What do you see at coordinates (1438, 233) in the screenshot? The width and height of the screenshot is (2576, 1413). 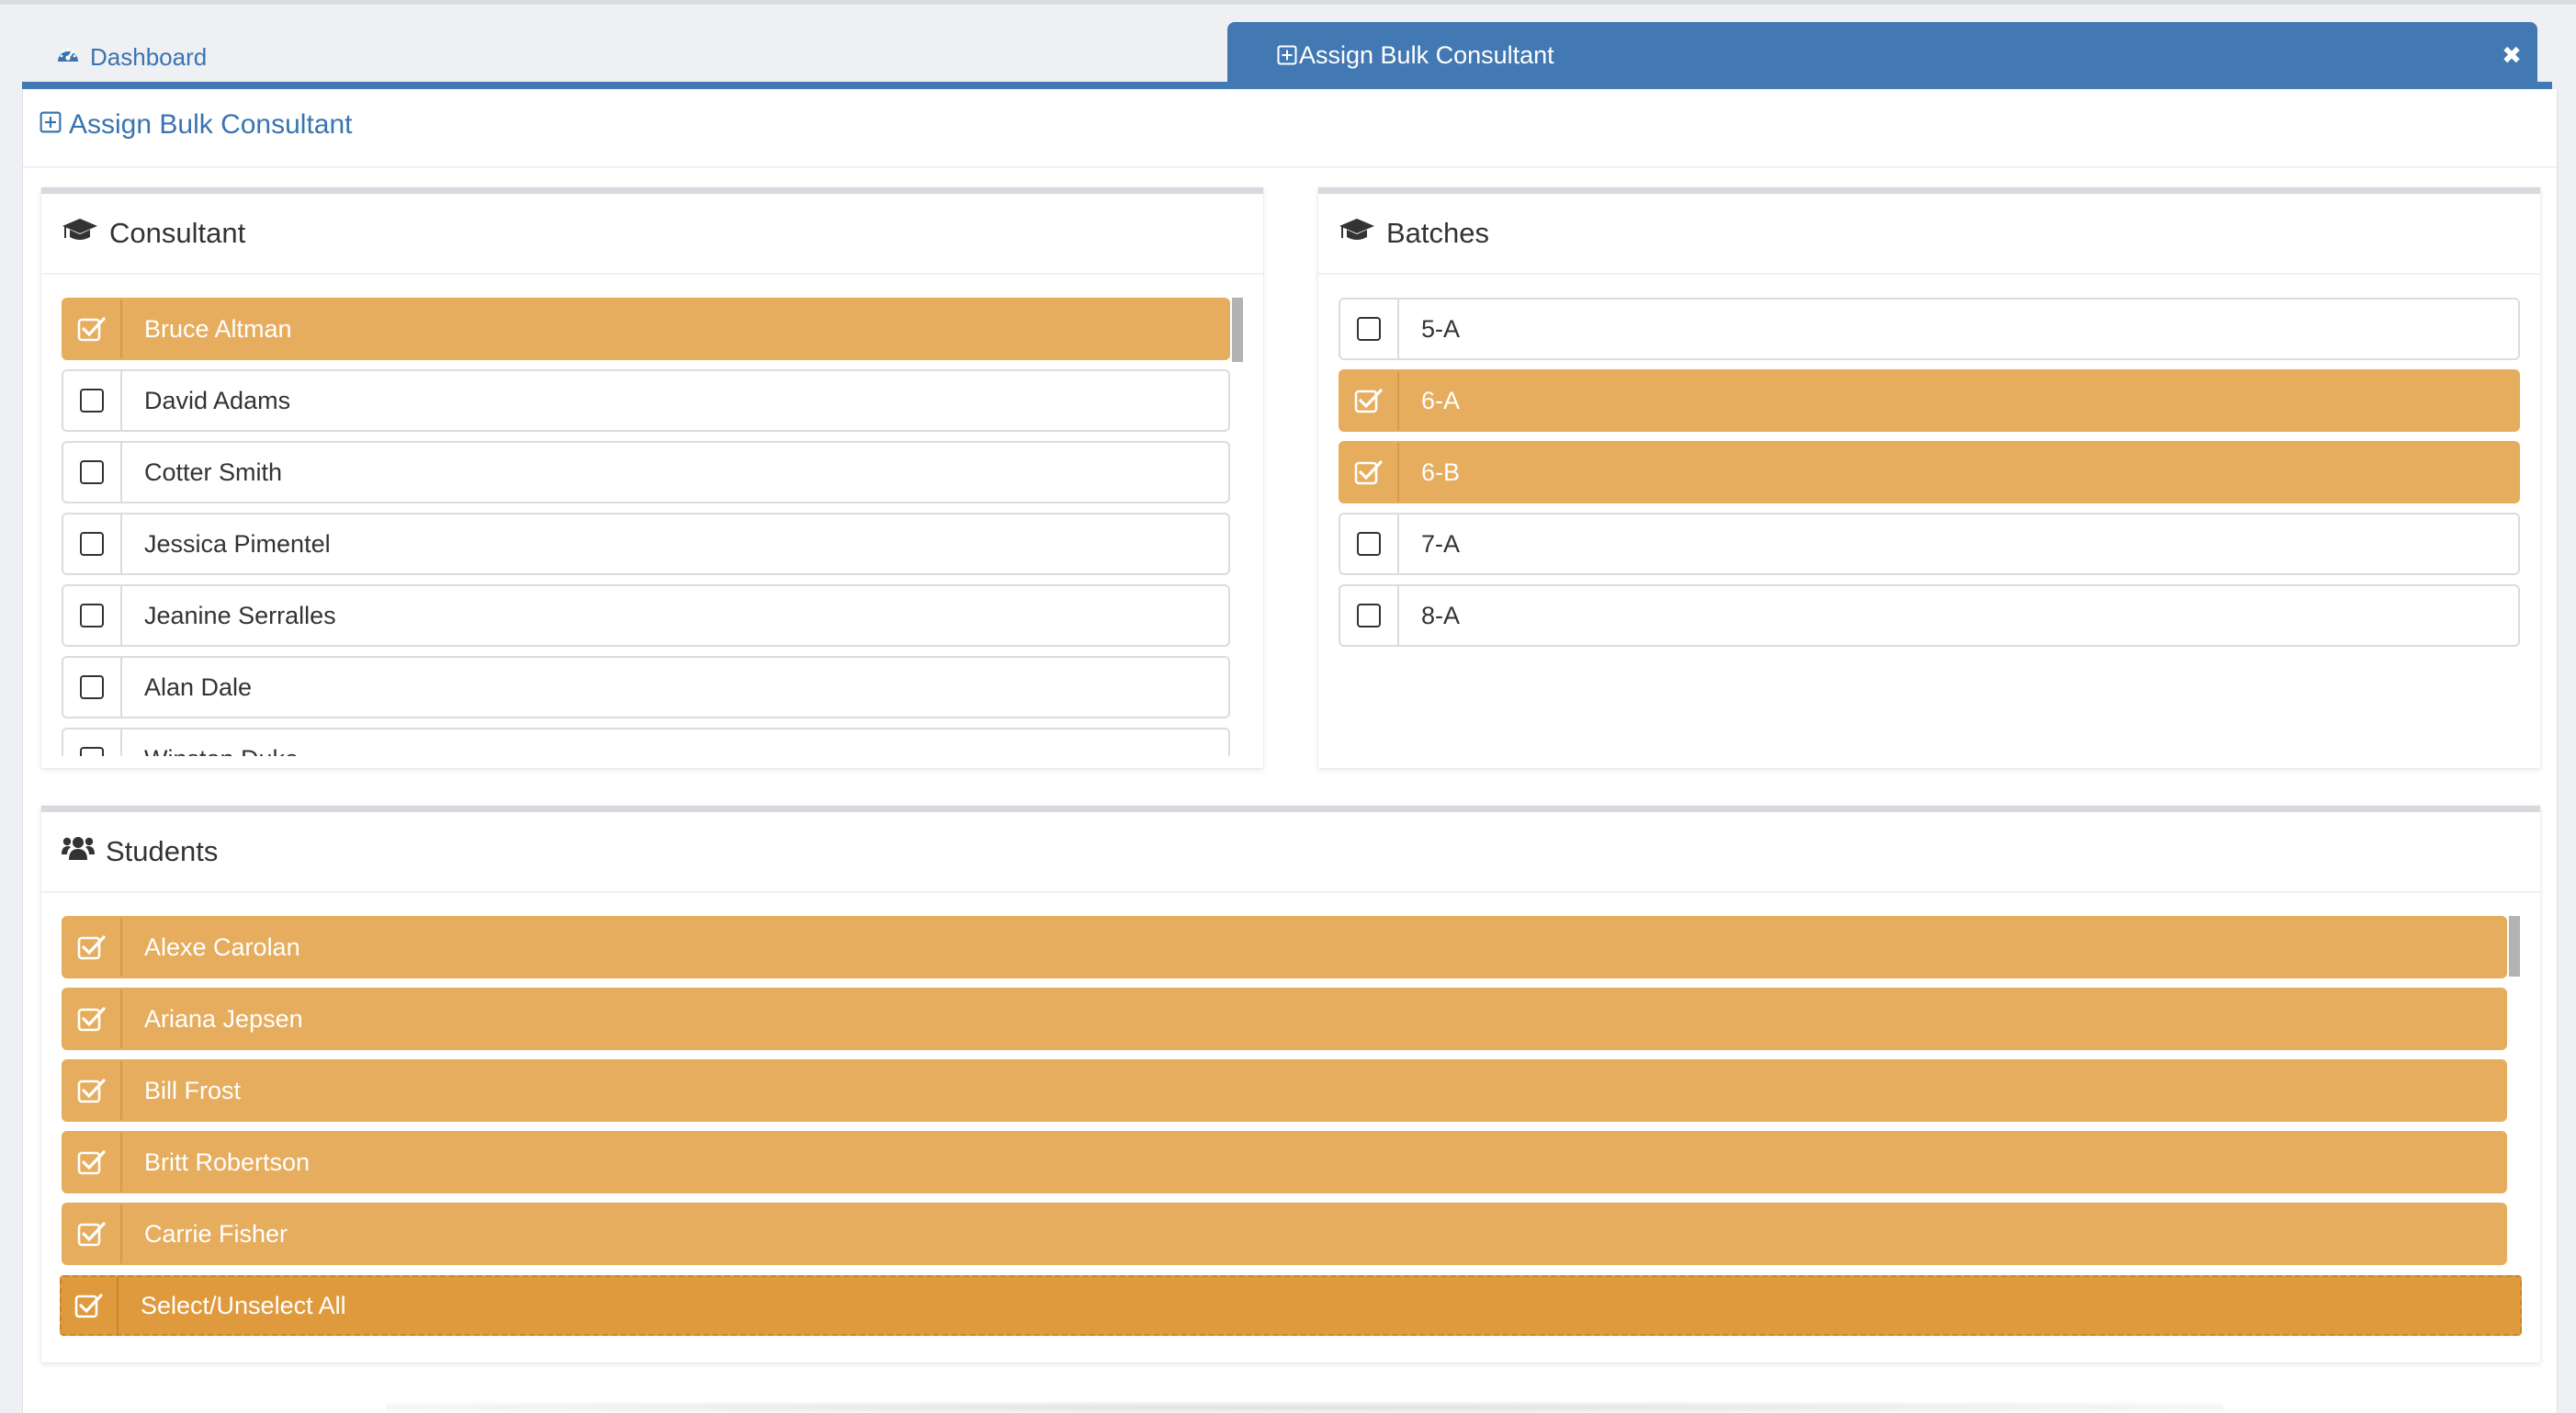 I see `batches-panel-title: Batches` at bounding box center [1438, 233].